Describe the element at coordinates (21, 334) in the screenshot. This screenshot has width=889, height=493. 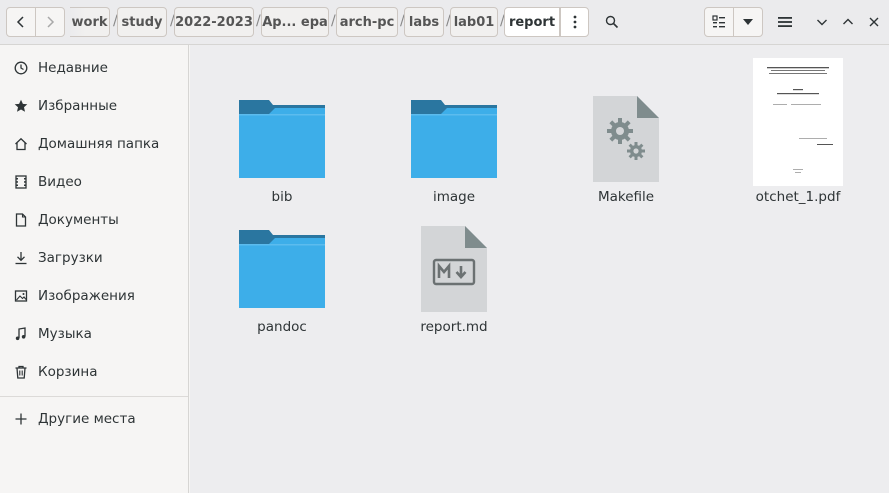
I see `music-icon` at that location.